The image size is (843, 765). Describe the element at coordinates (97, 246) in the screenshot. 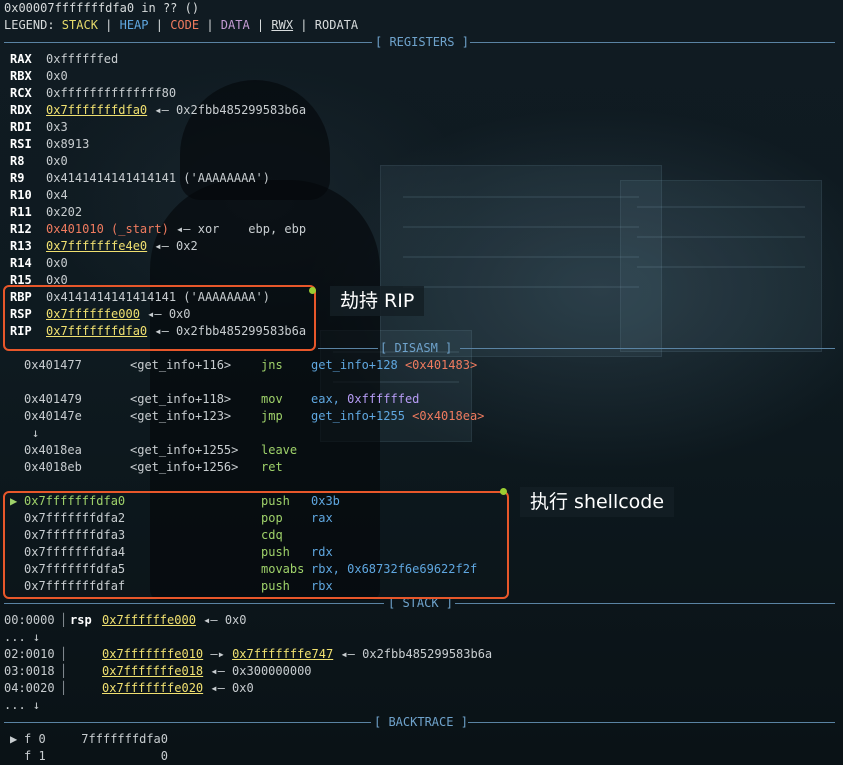

I see `register-value: 0x7fffffffe4e0` at that location.